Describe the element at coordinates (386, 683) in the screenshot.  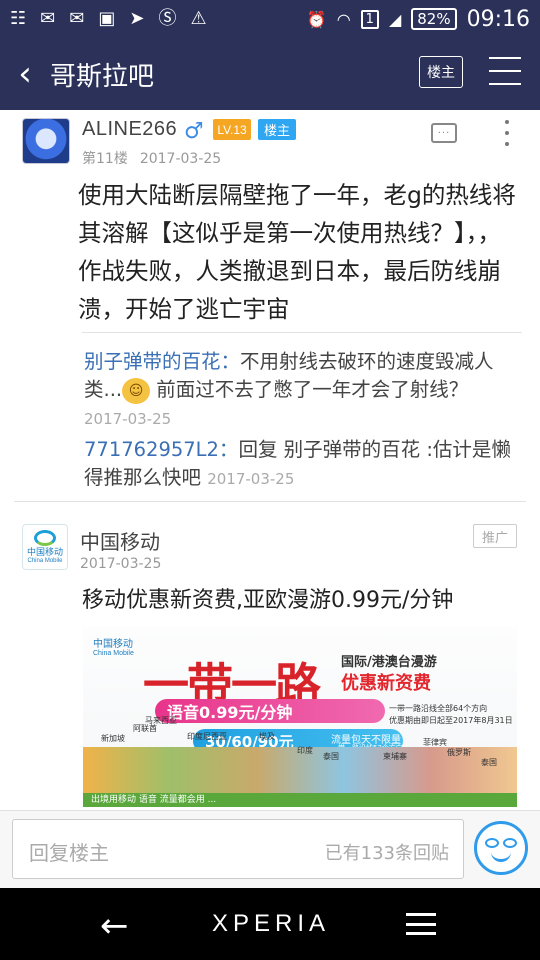
I see `banner-subtitle-2: 优惠新资费` at that location.